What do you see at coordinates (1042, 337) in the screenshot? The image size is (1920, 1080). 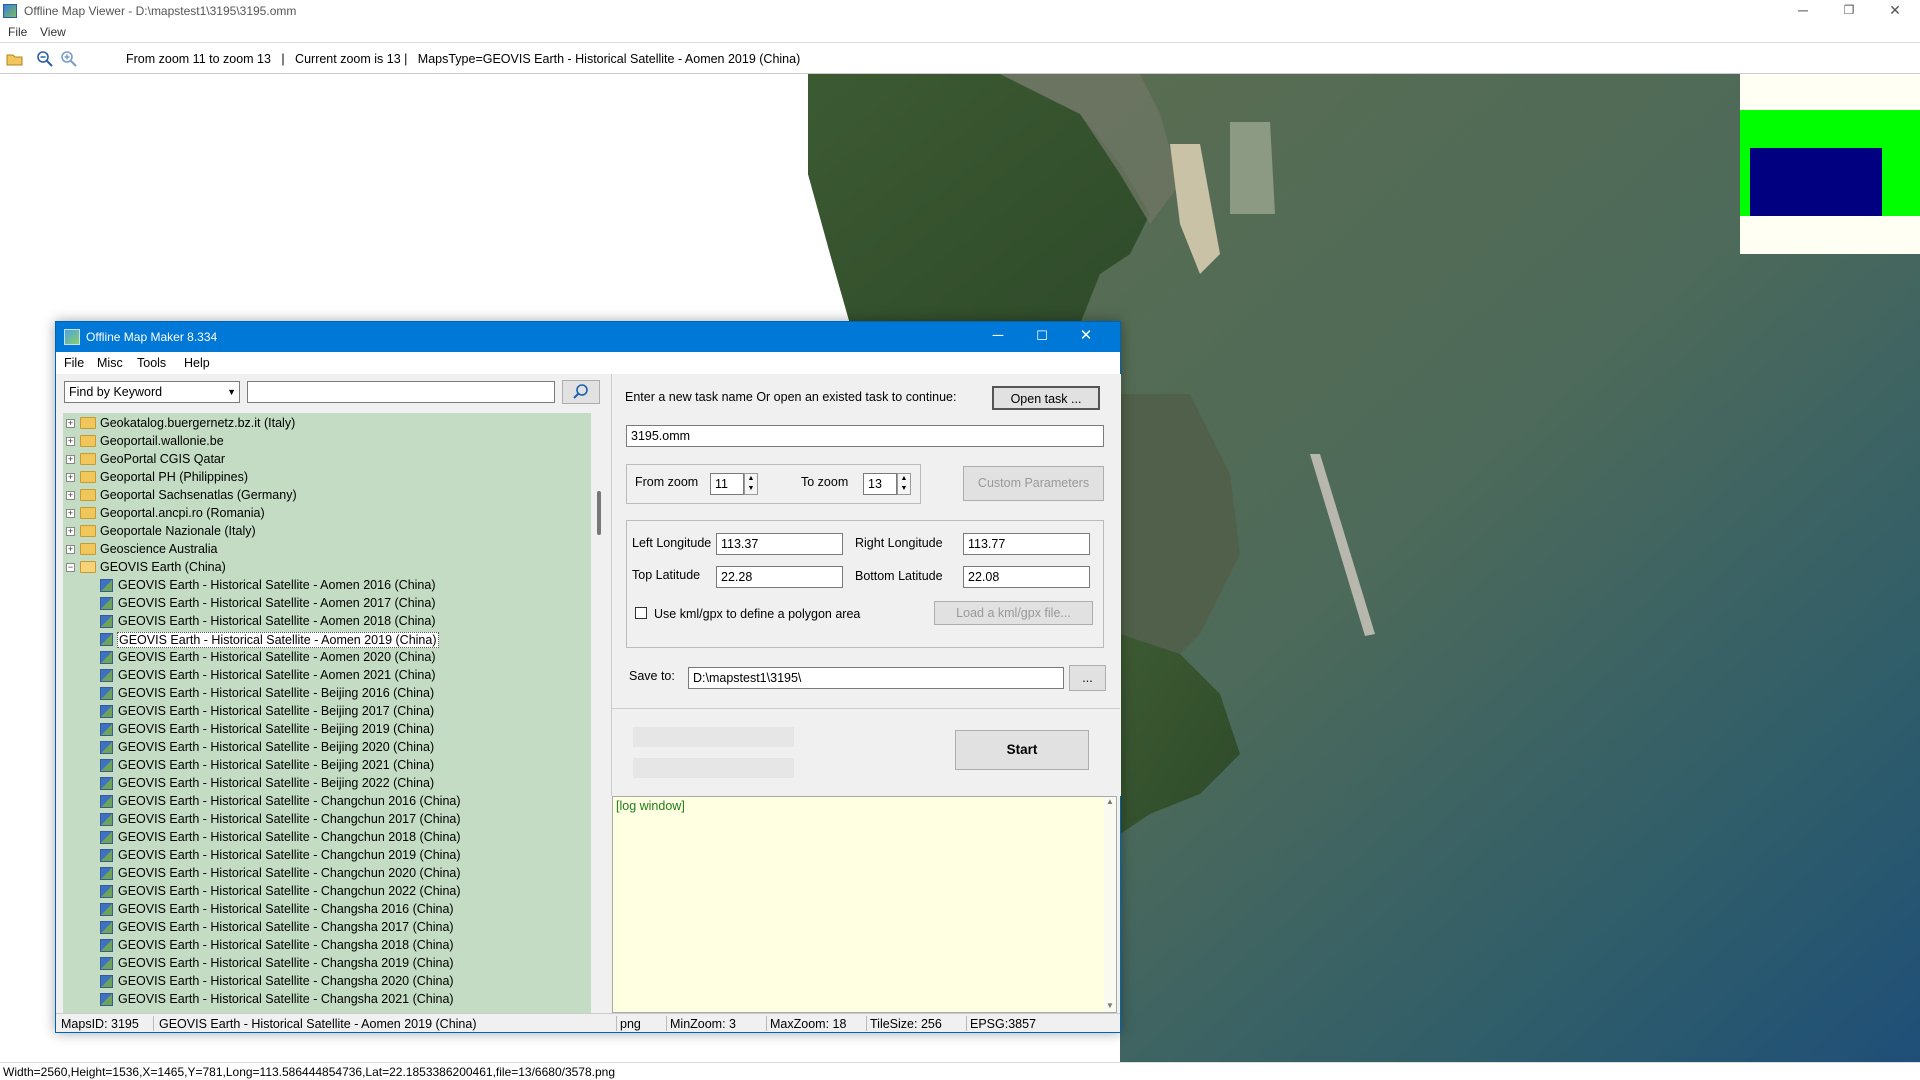 I see `maker-maximize-button: ☐` at bounding box center [1042, 337].